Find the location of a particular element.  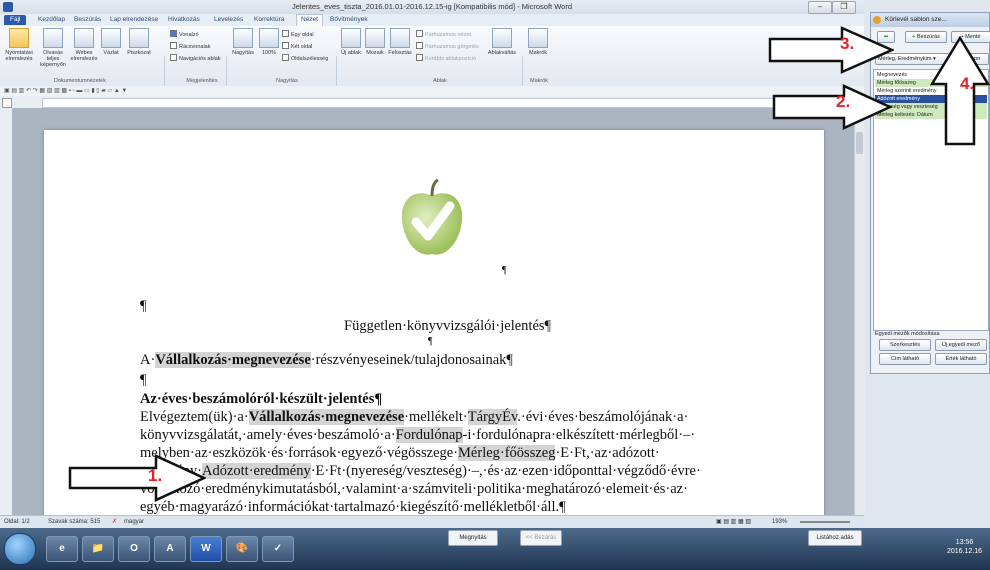

tab-selector is located at coordinates (7, 103).